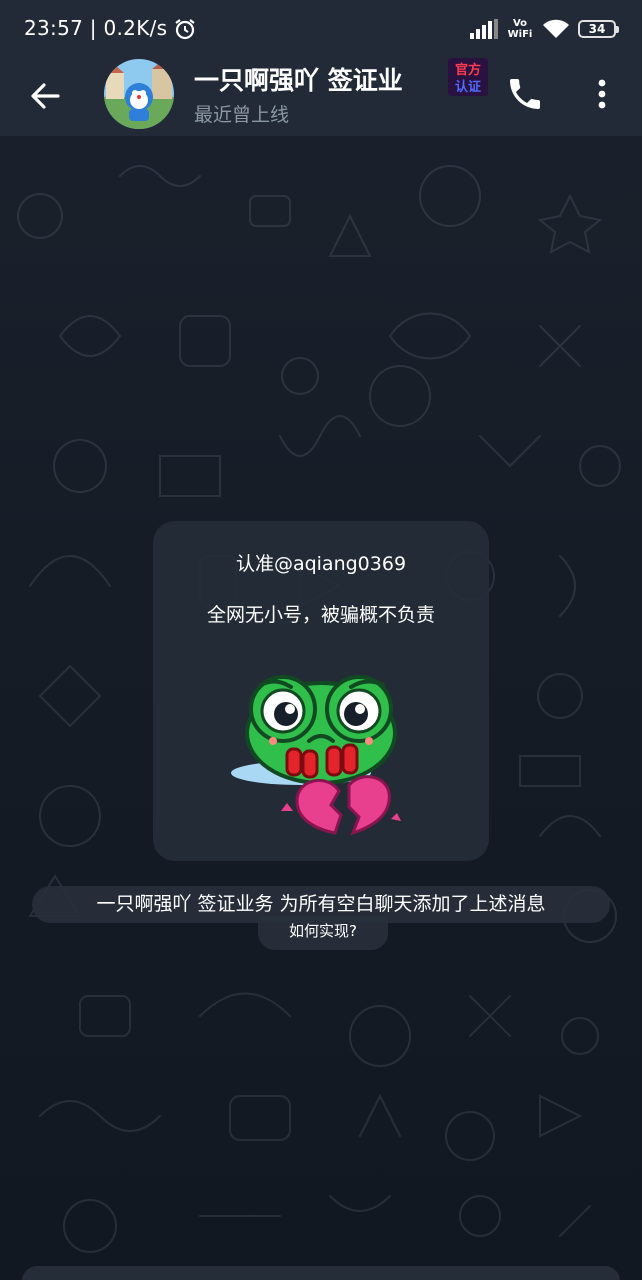 The width and height of the screenshot is (642, 1280). What do you see at coordinates (320, 615) in the screenshot?
I see `greeting-text: 全网无小号，被骗概不负责` at bounding box center [320, 615].